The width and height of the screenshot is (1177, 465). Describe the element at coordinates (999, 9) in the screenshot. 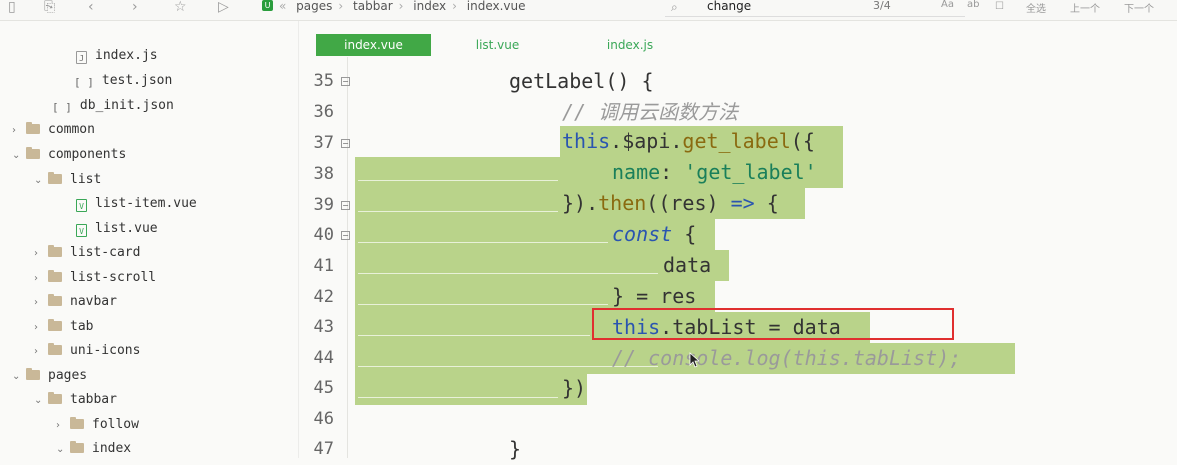

I see `regex-icon: ☐` at that location.